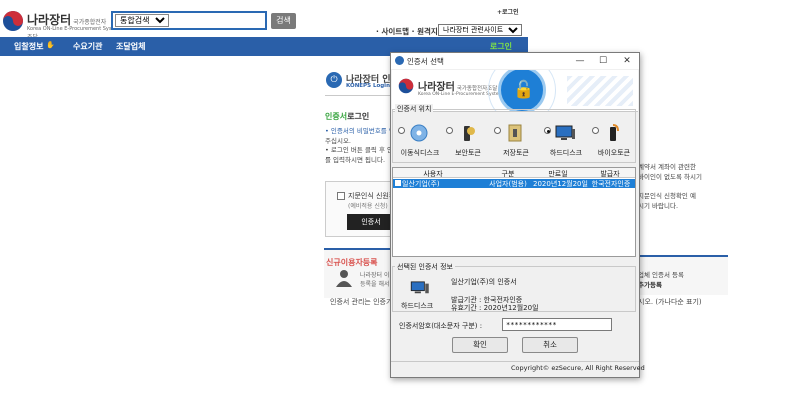 This screenshot has width=800, height=409. What do you see at coordinates (580, 61) in the screenshot?
I see `minimize-button: —` at bounding box center [580, 61].